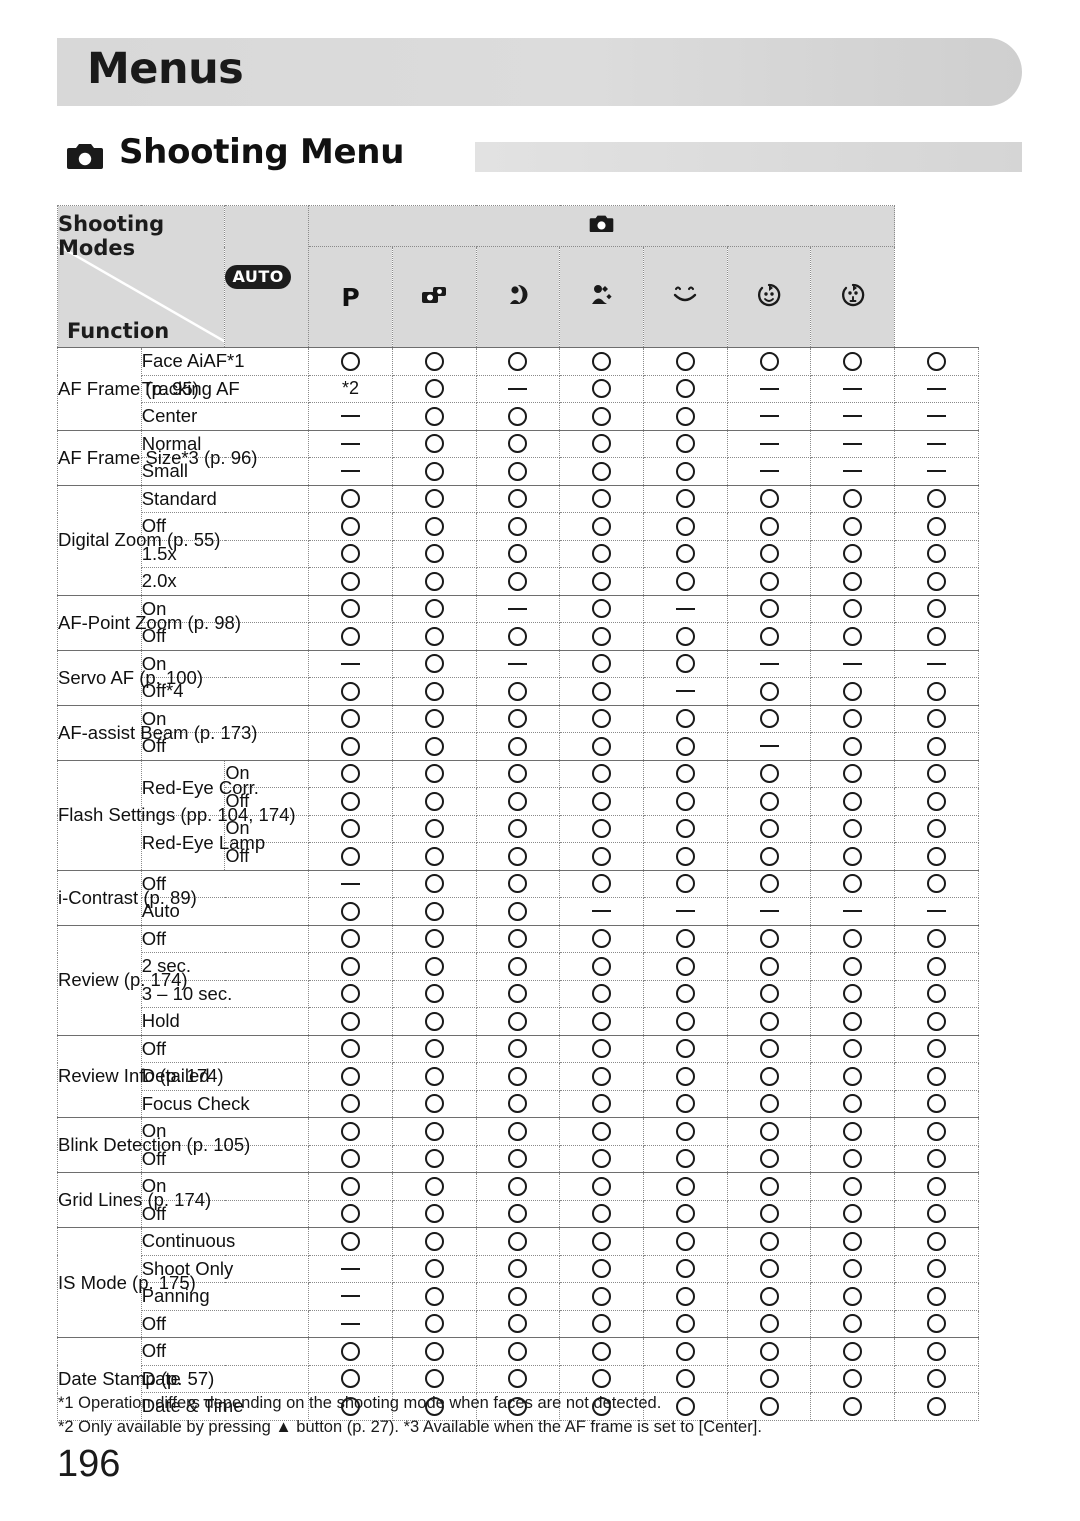 The height and width of the screenshot is (1521, 1080). I want to click on table-row: AF Frame (p. 95) Face AiAF*1, so click(518, 389).